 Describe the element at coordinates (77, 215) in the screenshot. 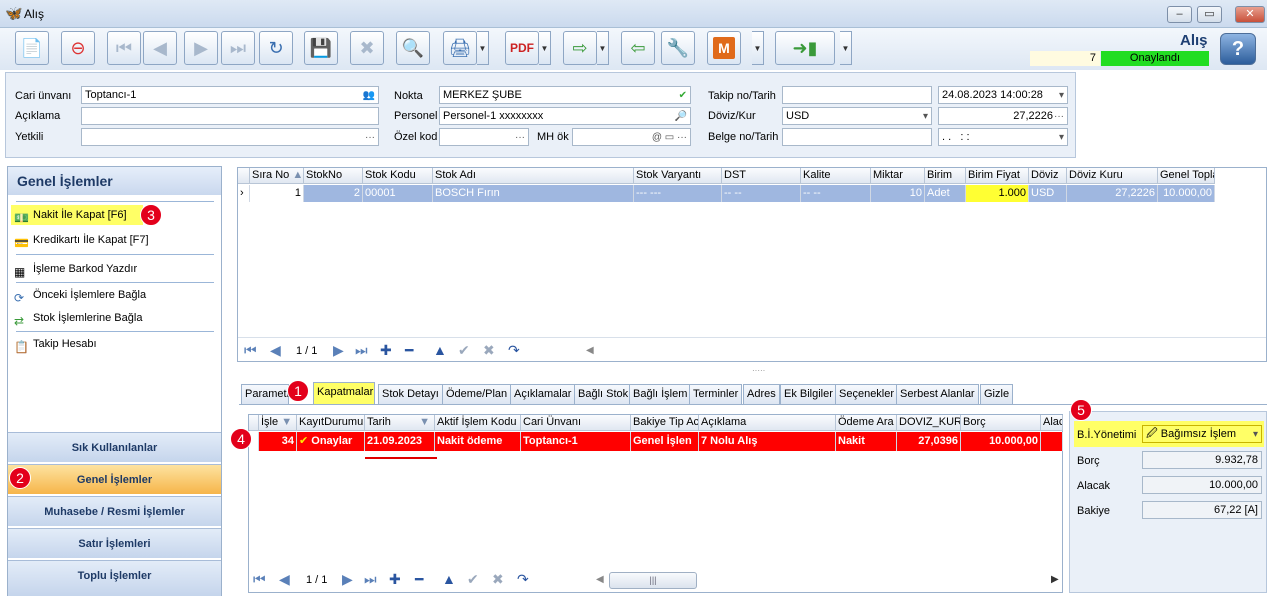

I see `nakit-ile-kapat-item: 💵 Nakit İle Kapat [F6]` at that location.